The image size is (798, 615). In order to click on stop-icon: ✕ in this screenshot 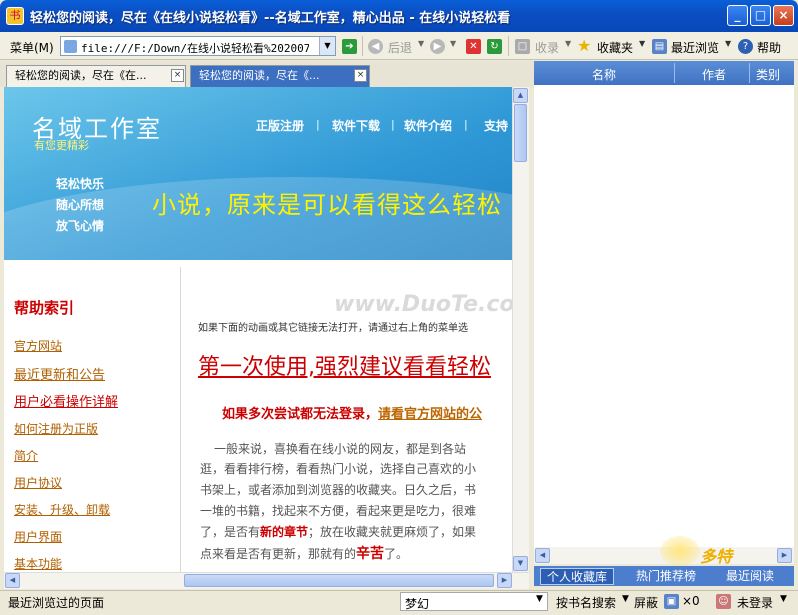, I will do `click(473, 46)`.